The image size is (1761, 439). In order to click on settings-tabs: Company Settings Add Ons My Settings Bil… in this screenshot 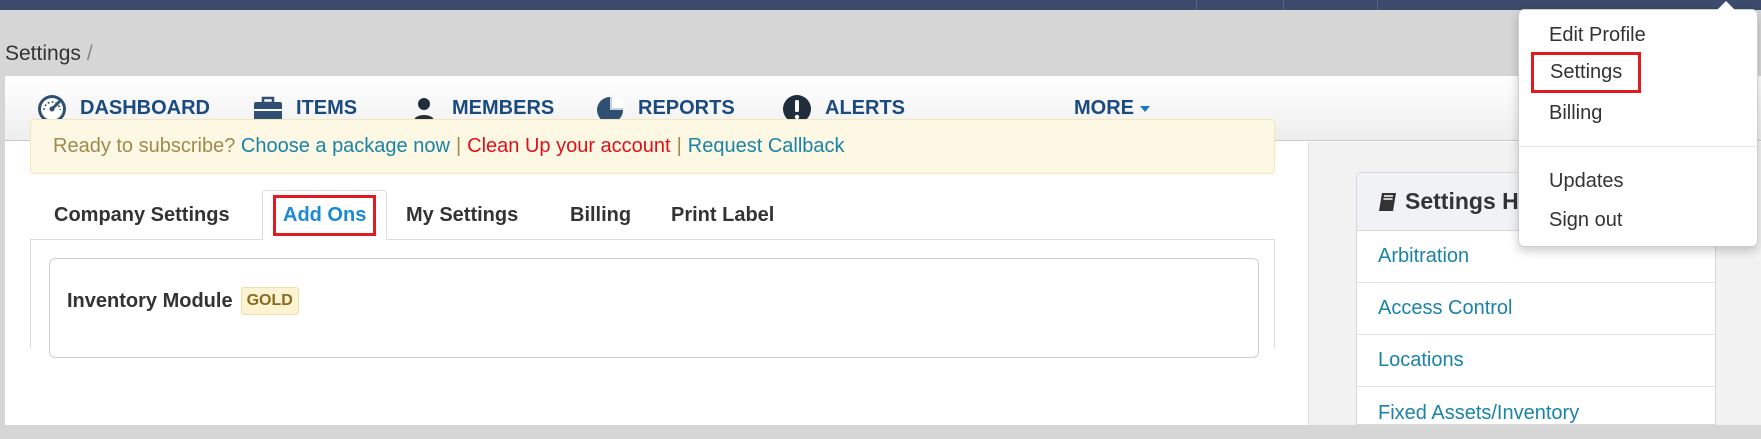, I will do `click(652, 215)`.